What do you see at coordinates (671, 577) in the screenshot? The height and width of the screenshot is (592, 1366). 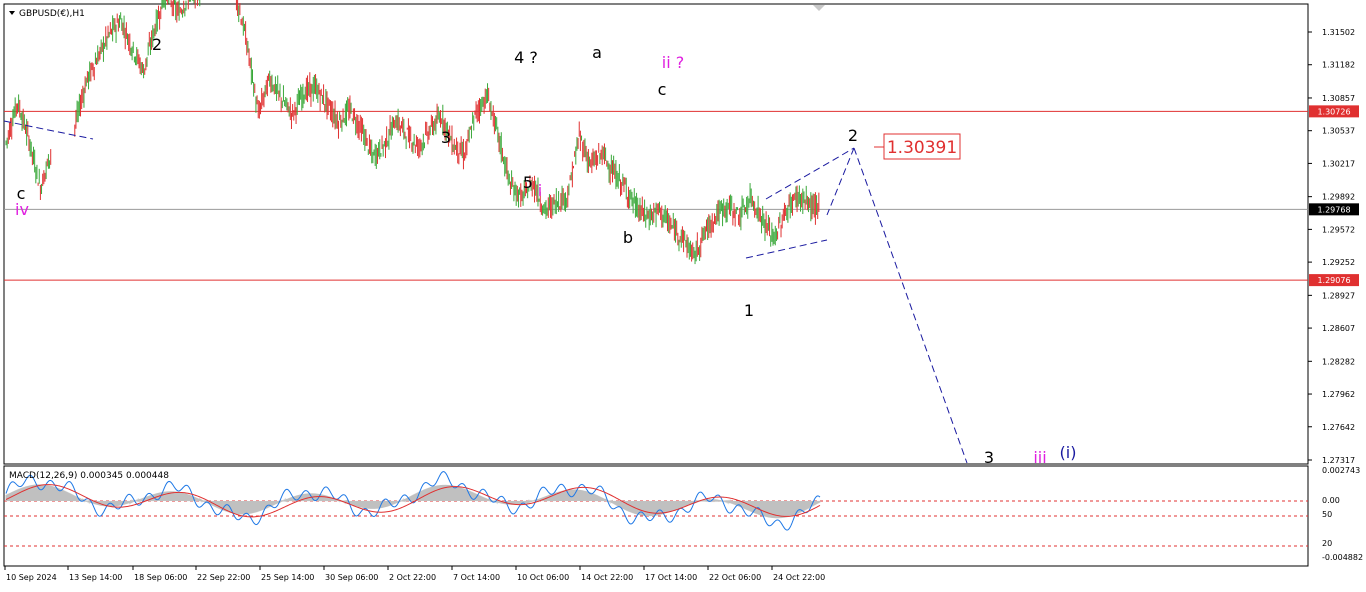 I see `time-tick-label: 17 Oct 14:00` at bounding box center [671, 577].